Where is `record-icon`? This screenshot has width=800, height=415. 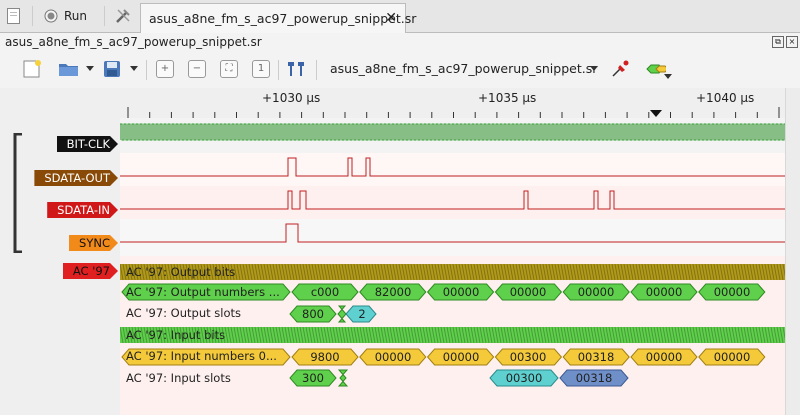
record-icon is located at coordinates (51, 16).